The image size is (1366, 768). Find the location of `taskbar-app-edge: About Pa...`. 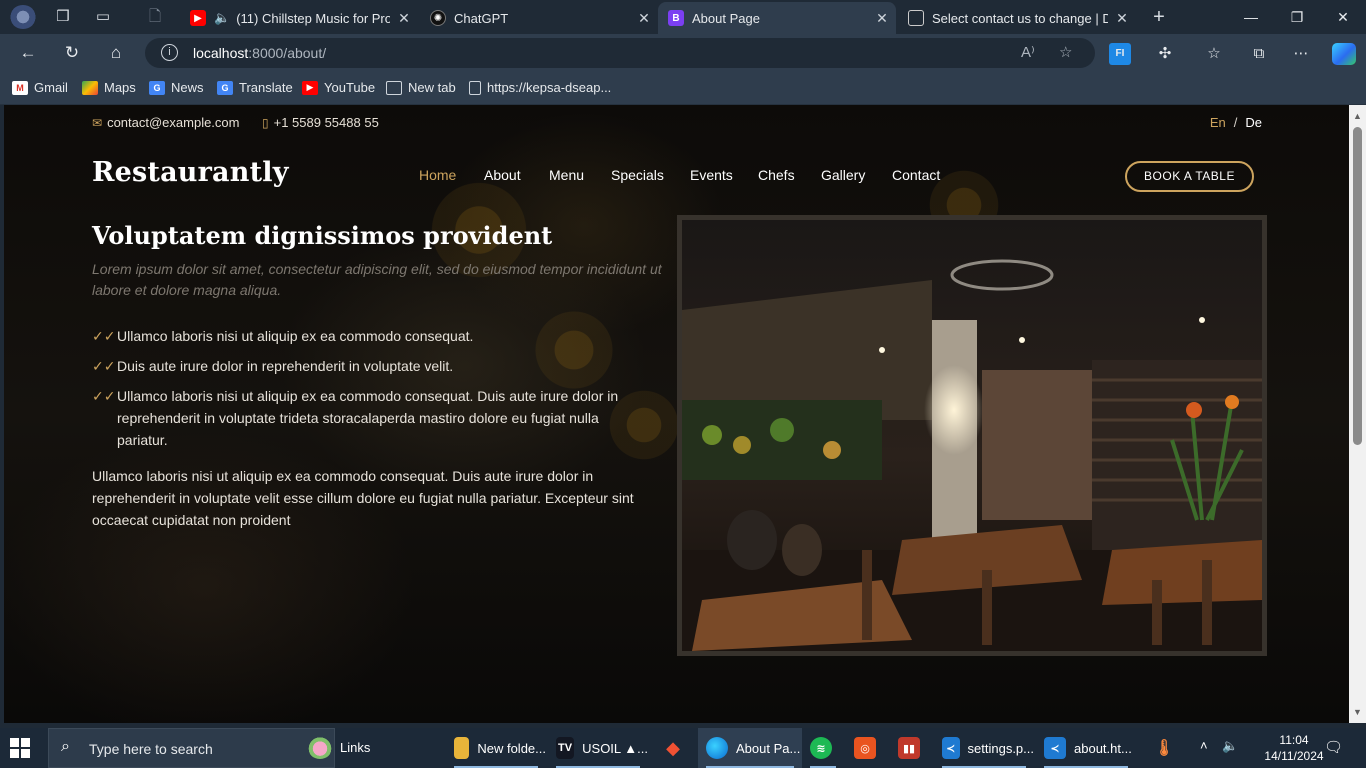

taskbar-app-edge: About Pa... is located at coordinates (750, 748).